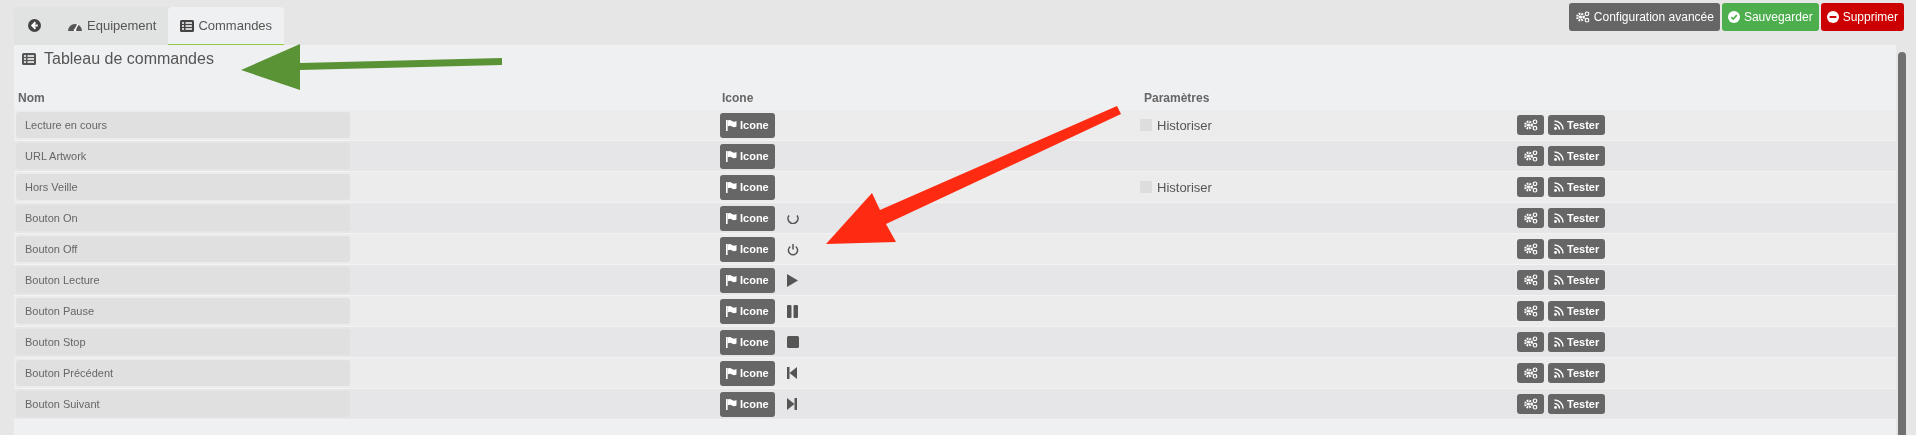 The width and height of the screenshot is (1916, 435). I want to click on column-header: Icone, so click(738, 98).